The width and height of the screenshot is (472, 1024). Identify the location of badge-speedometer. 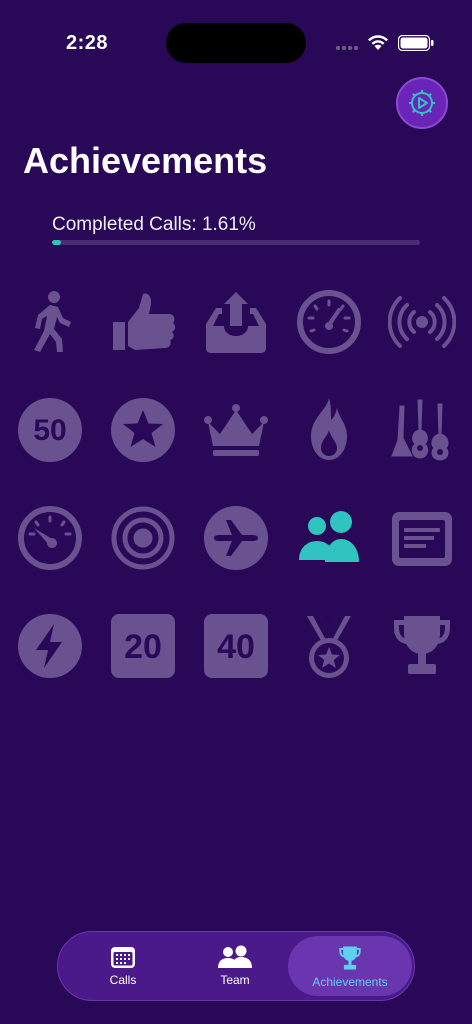
(329, 322).